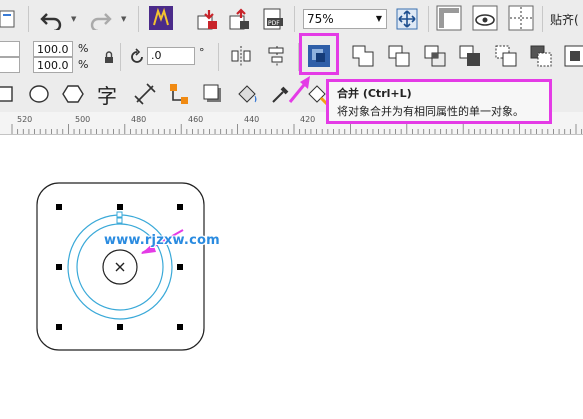  What do you see at coordinates (274, 23) in the screenshot?
I see `svg-text: PDF` at bounding box center [274, 23].